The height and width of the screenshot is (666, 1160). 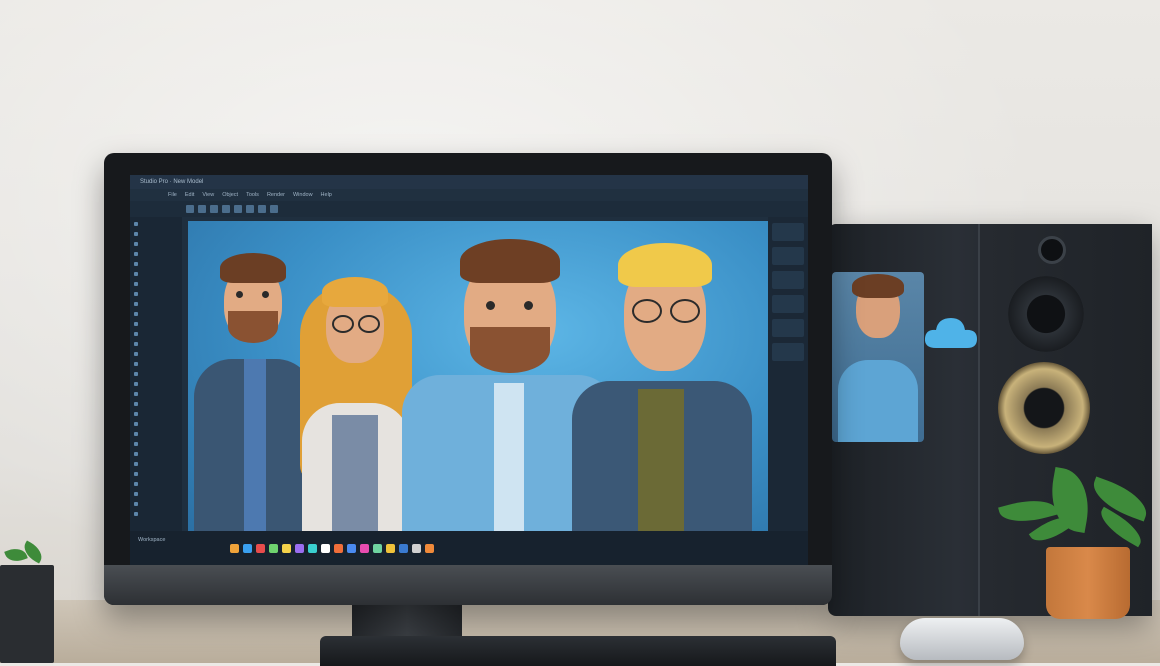 What do you see at coordinates (878, 357) in the screenshot?
I see `portrait-sticker` at bounding box center [878, 357].